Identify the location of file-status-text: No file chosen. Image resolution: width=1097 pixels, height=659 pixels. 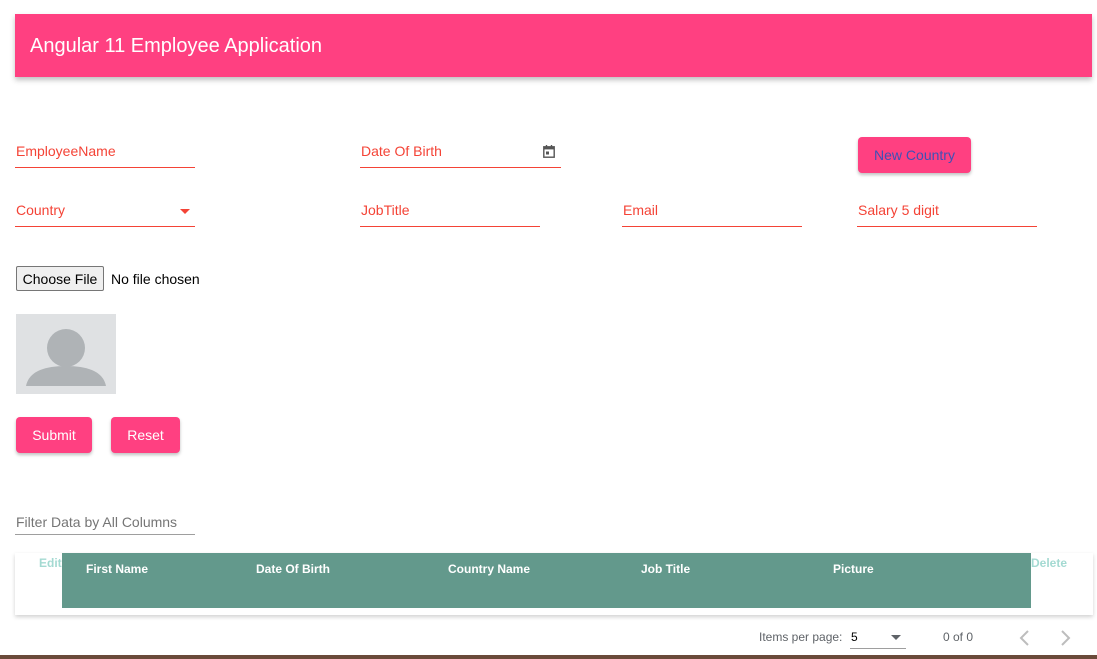
(155, 279).